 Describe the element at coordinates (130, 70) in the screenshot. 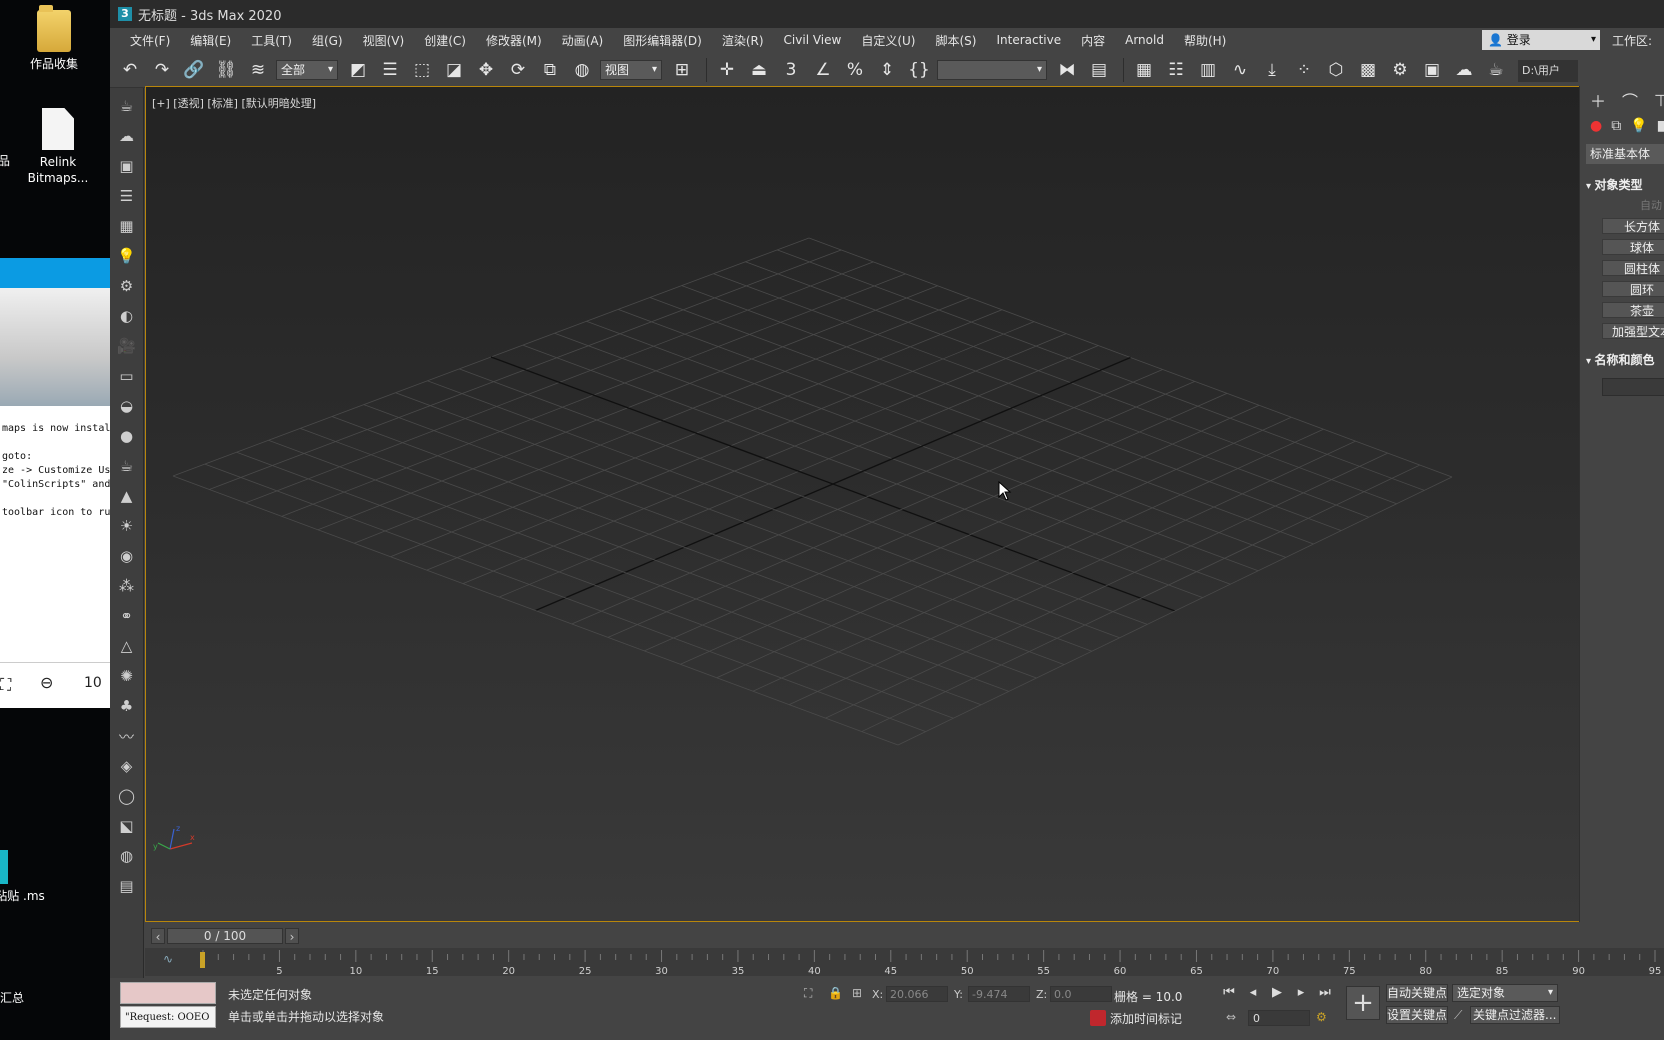

I see `undo-icon: ↶` at that location.